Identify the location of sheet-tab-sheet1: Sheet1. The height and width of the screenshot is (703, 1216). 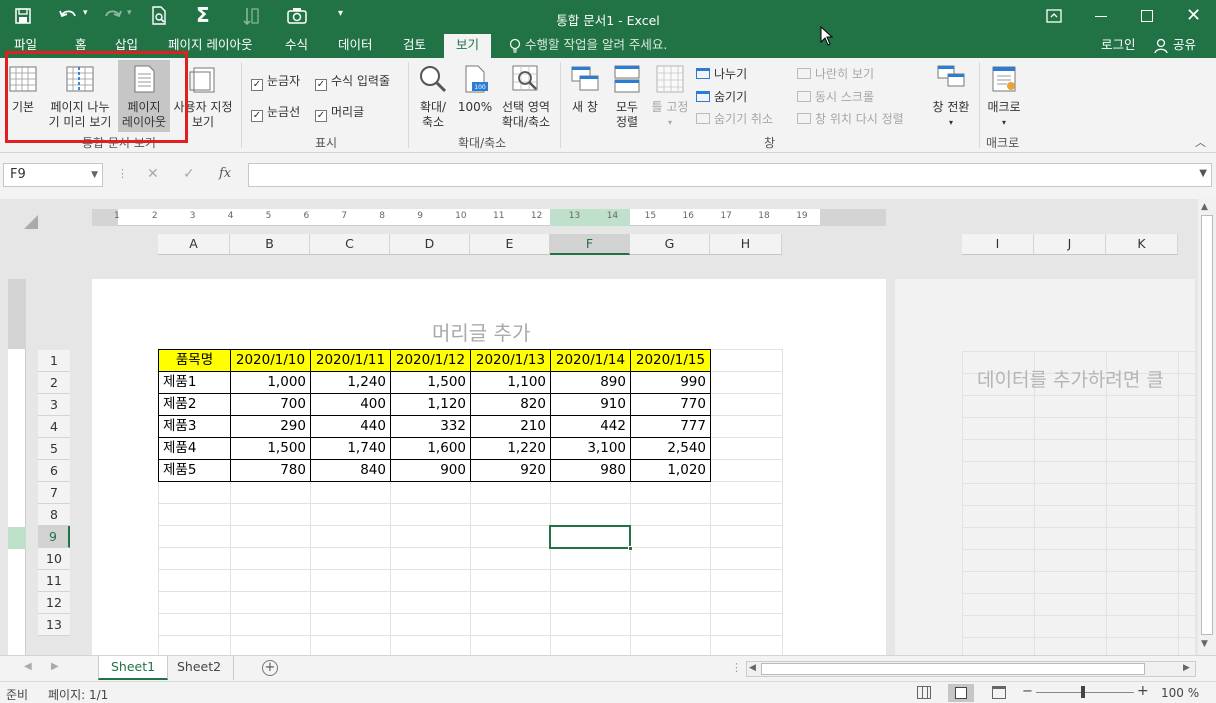
(133, 668).